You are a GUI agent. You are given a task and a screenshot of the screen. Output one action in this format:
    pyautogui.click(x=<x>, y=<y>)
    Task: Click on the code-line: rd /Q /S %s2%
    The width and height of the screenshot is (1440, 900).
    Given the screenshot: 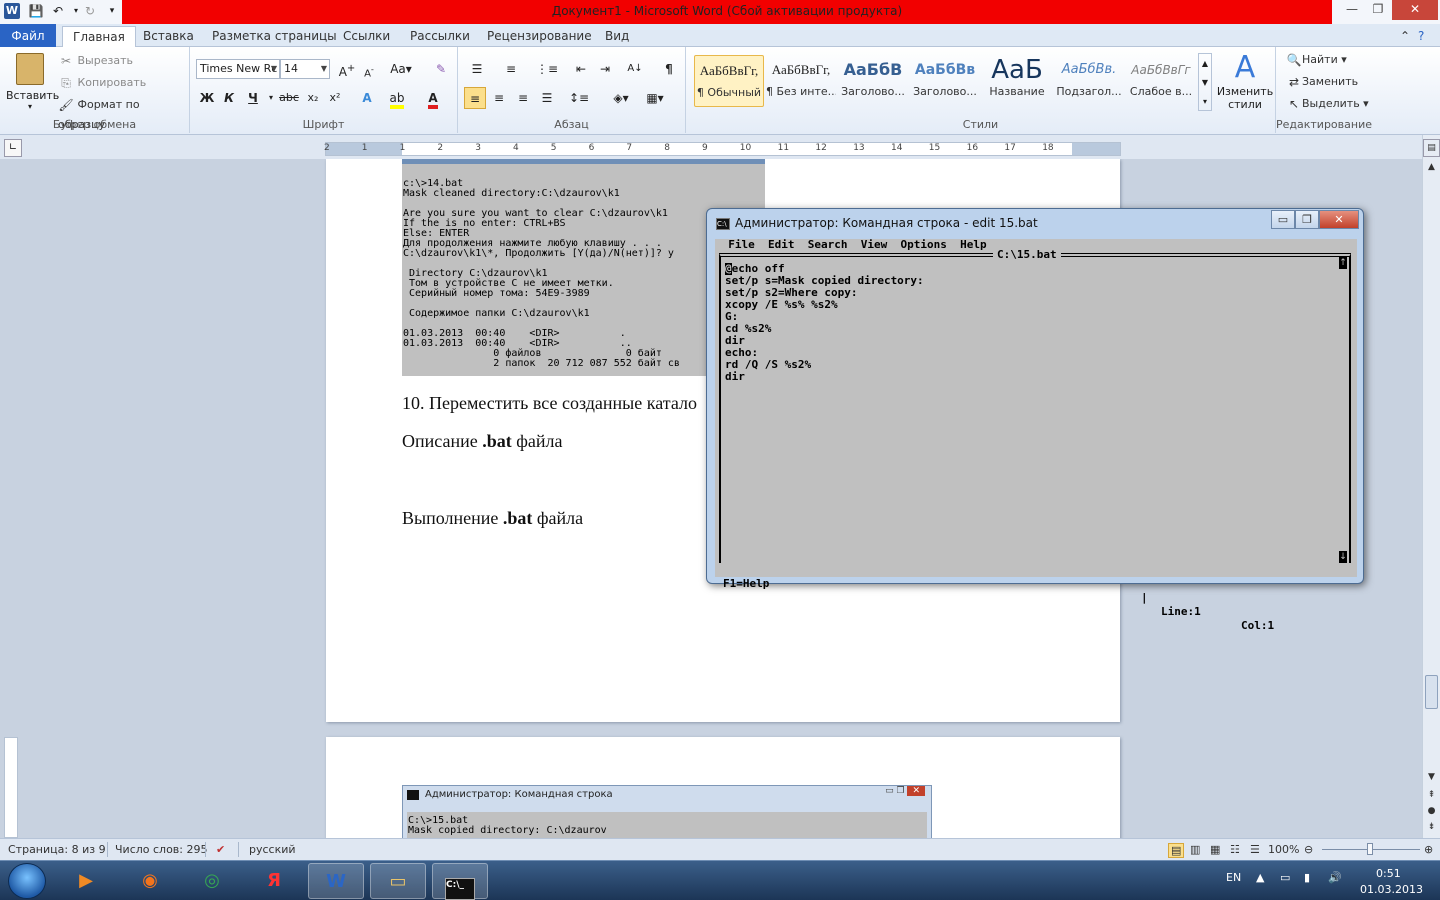 What is the action you would take?
    pyautogui.click(x=1037, y=365)
    